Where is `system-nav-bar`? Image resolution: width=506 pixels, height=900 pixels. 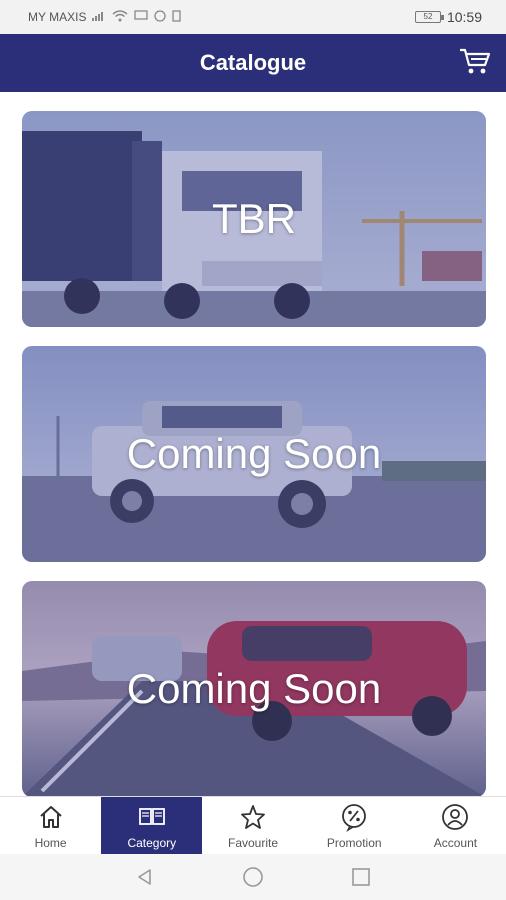 system-nav-bar is located at coordinates (253, 877).